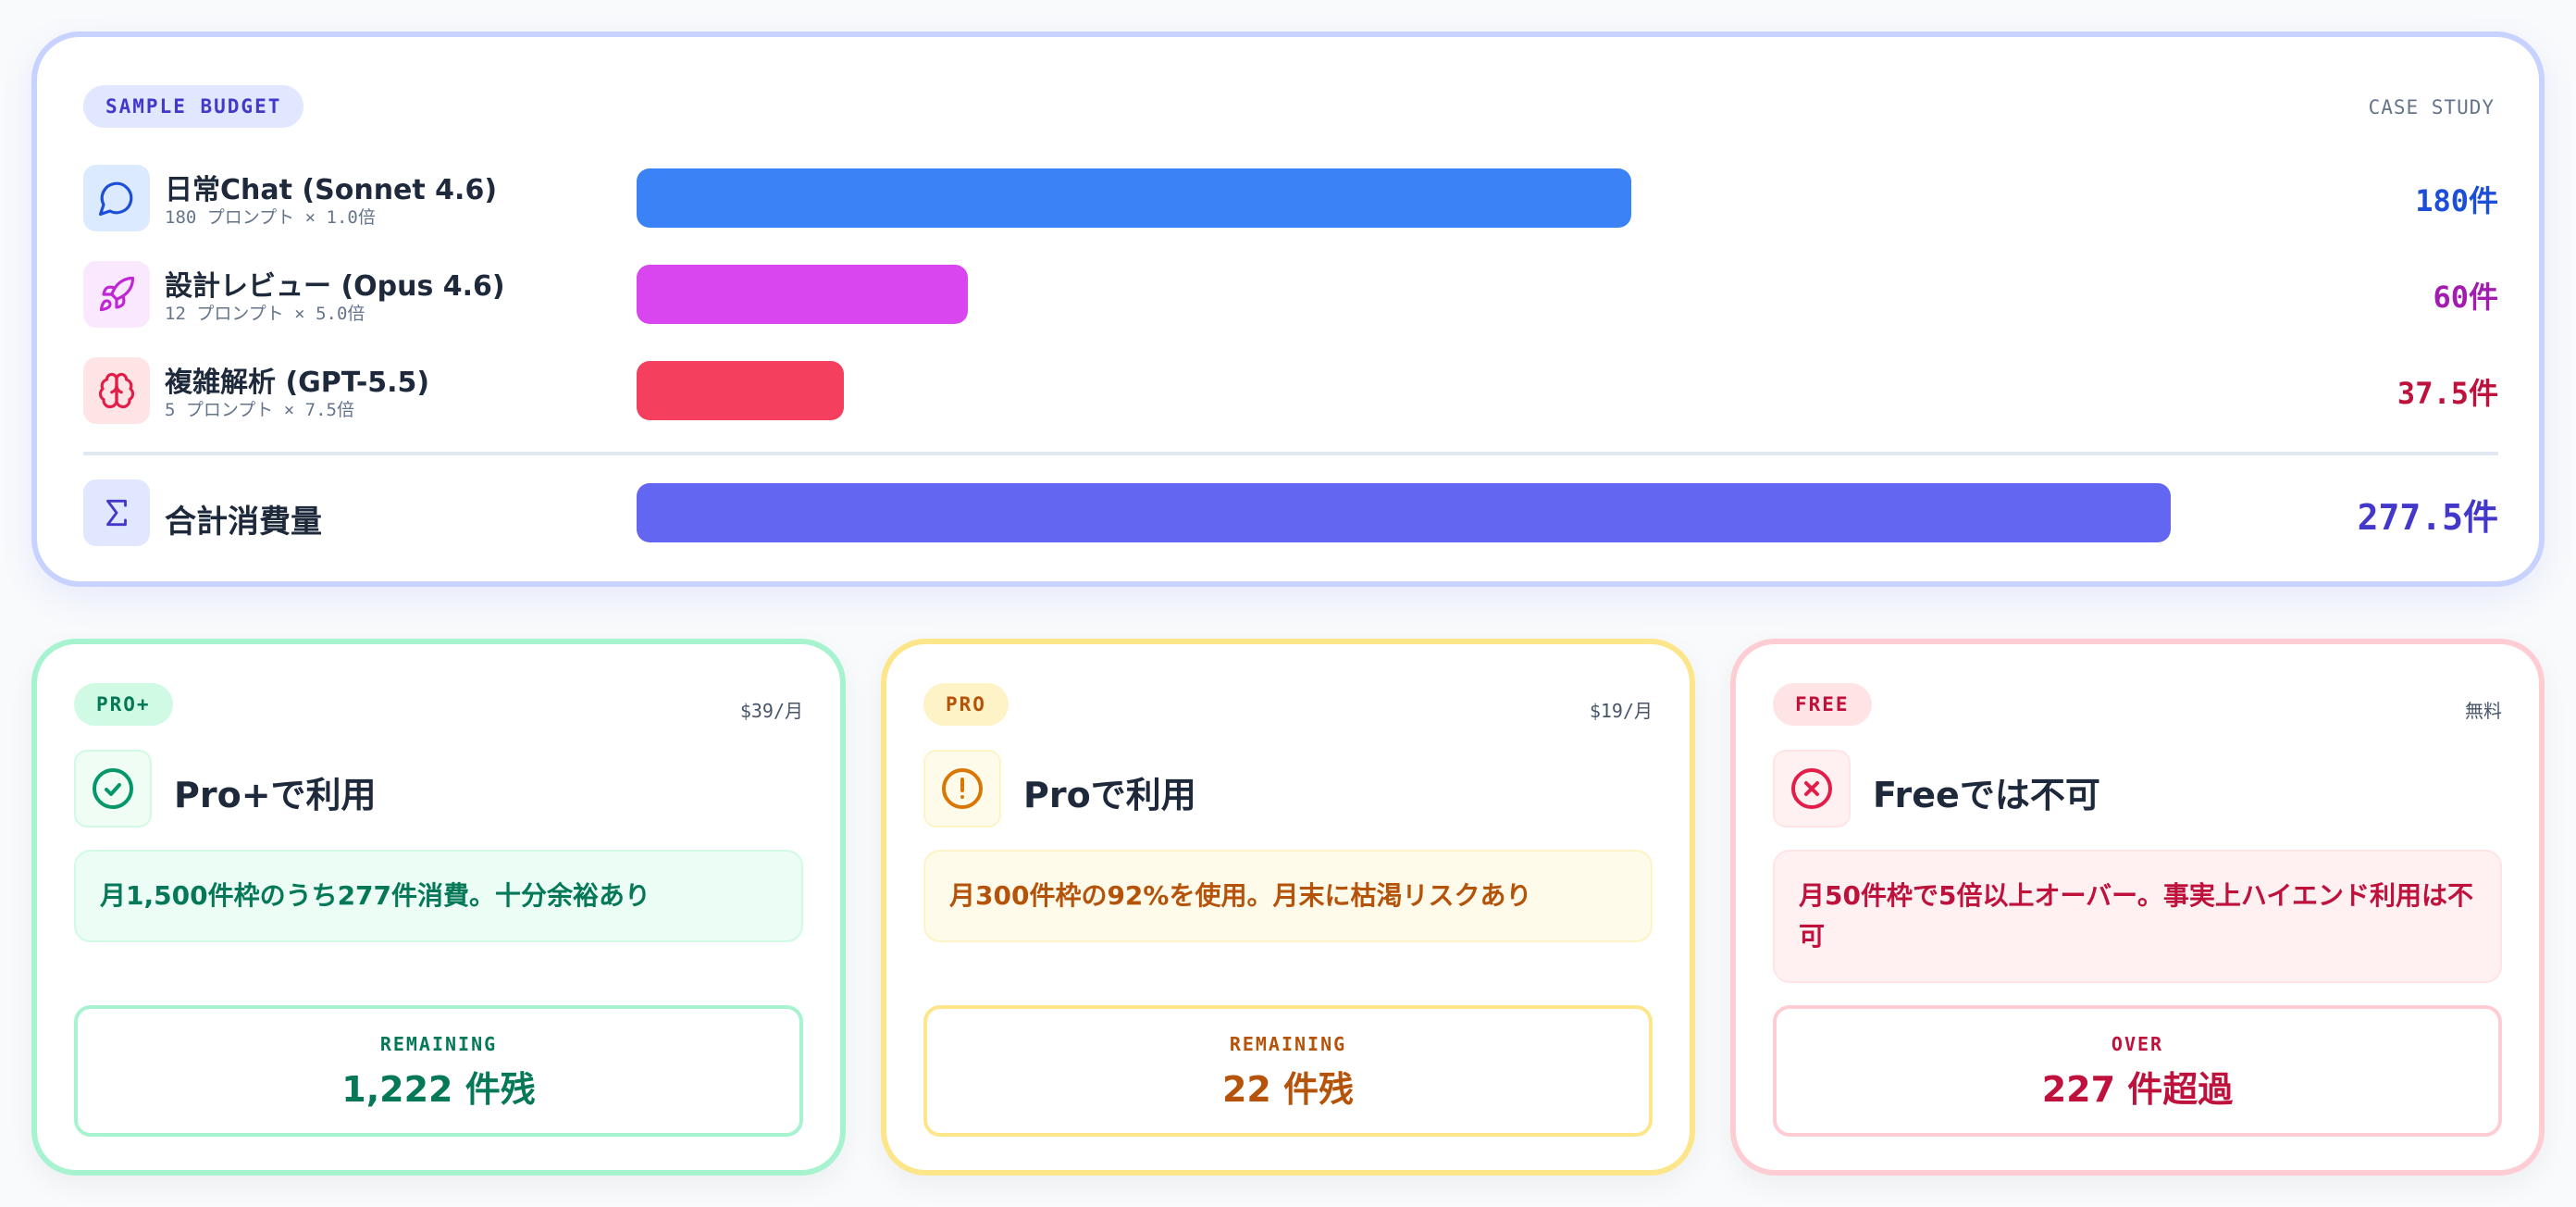  What do you see at coordinates (2428, 517) in the screenshot?
I see `total-consumption-value: 277.5件` at bounding box center [2428, 517].